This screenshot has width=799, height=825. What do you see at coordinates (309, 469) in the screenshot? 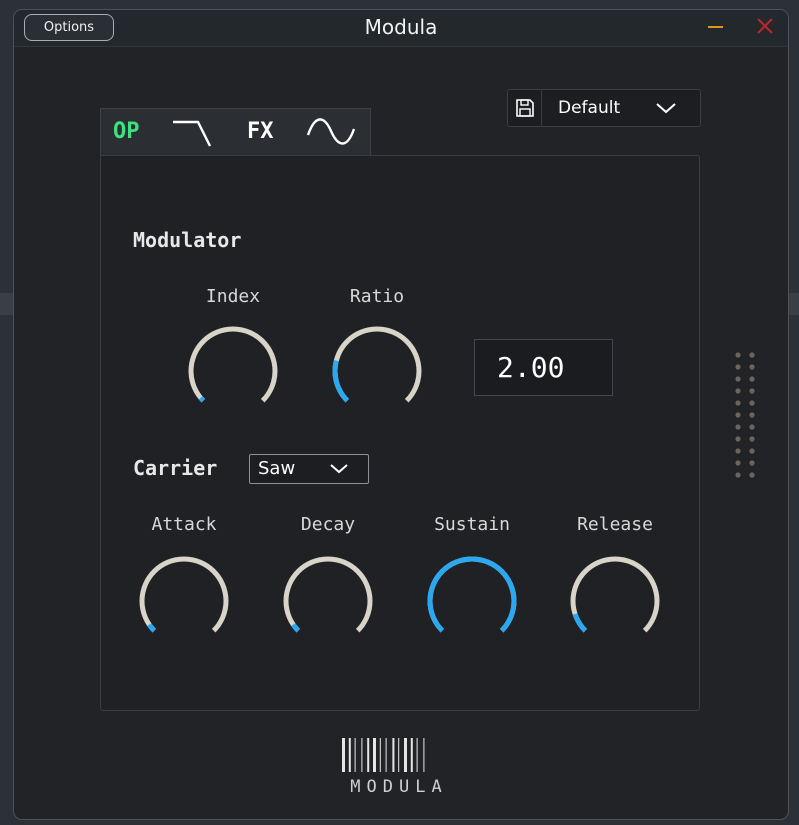
I see `carrier-waveform-select: Saw` at bounding box center [309, 469].